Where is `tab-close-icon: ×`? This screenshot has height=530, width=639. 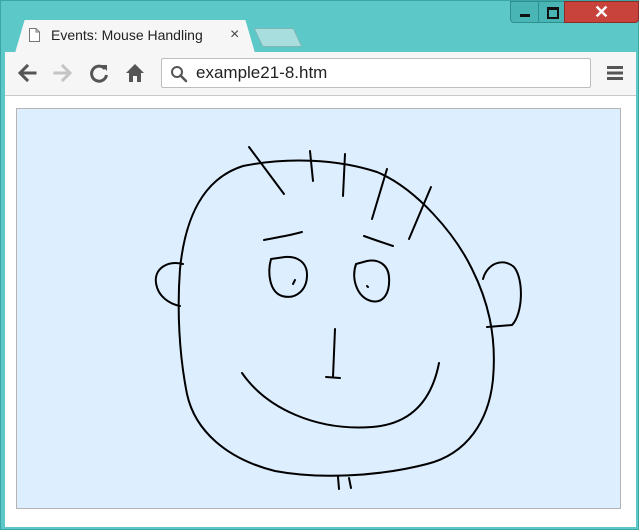 tab-close-icon: × is located at coordinates (234, 35).